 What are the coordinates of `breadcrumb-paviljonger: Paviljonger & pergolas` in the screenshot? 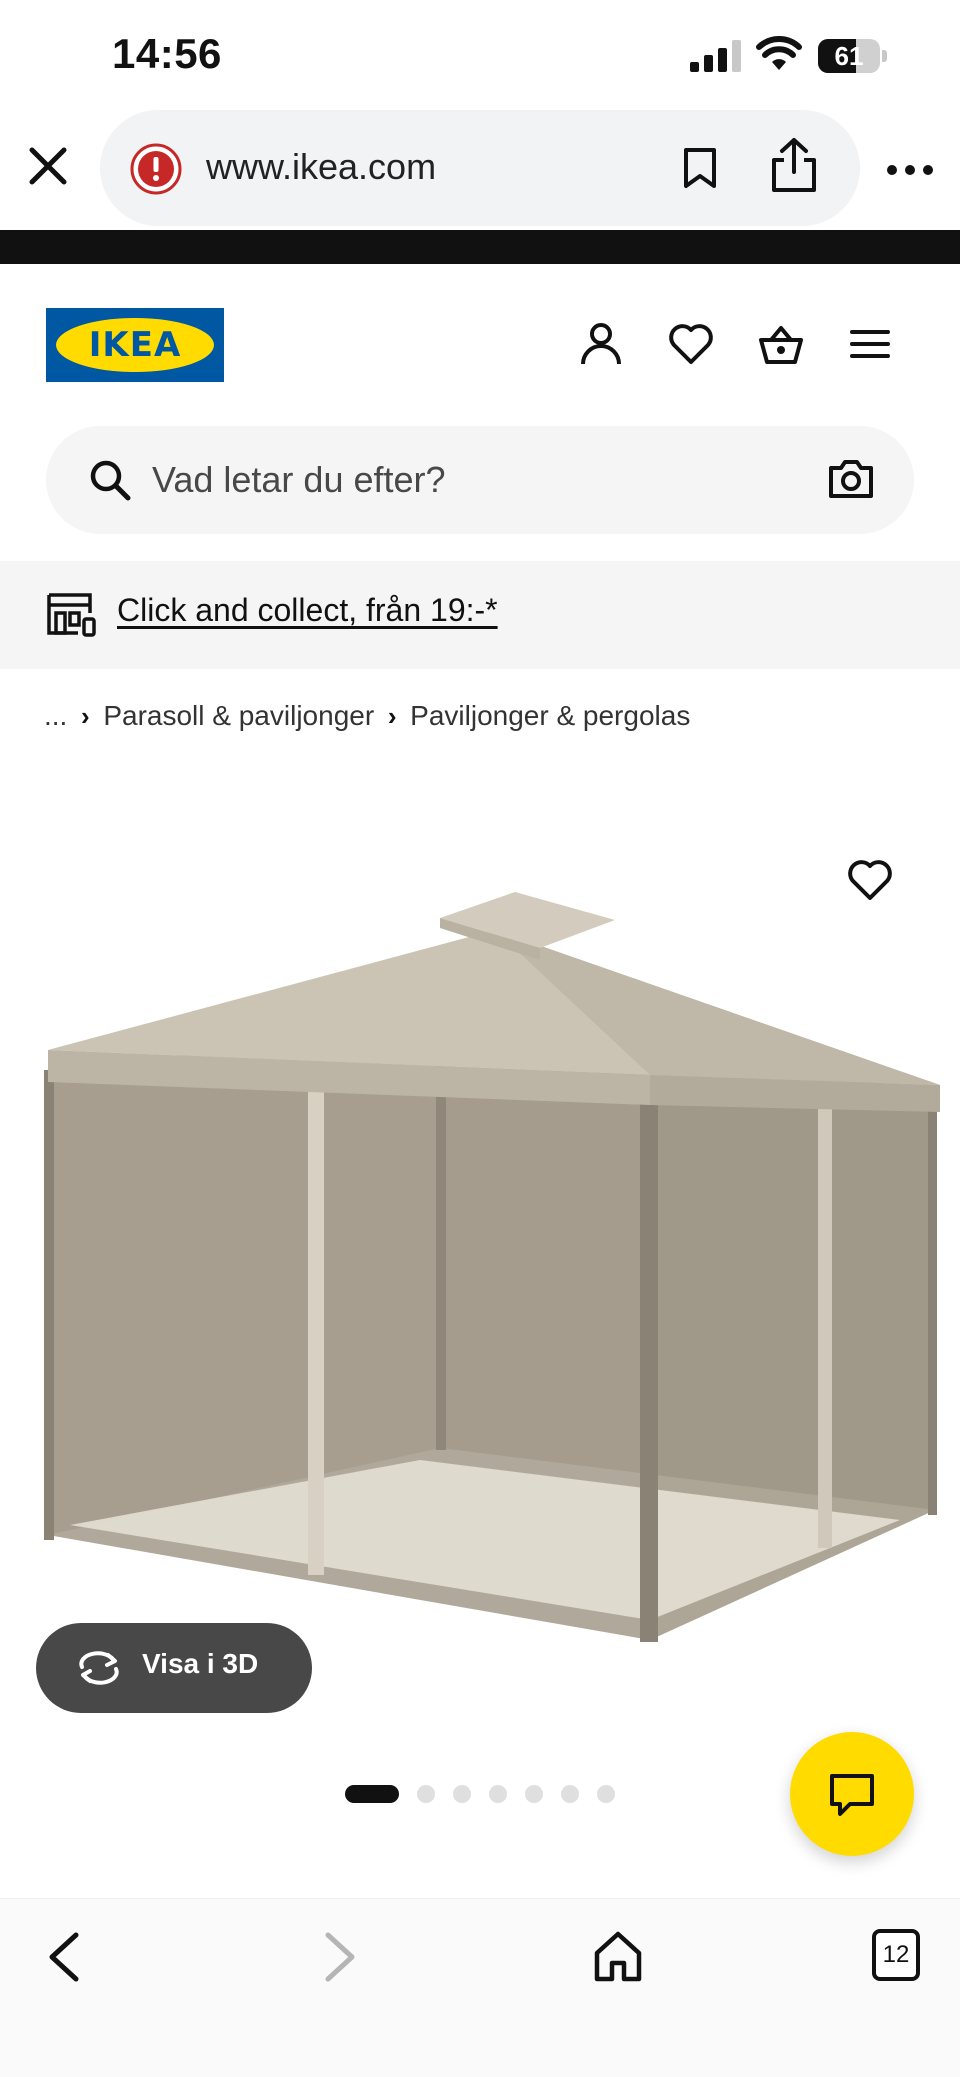 It's located at (550, 716).